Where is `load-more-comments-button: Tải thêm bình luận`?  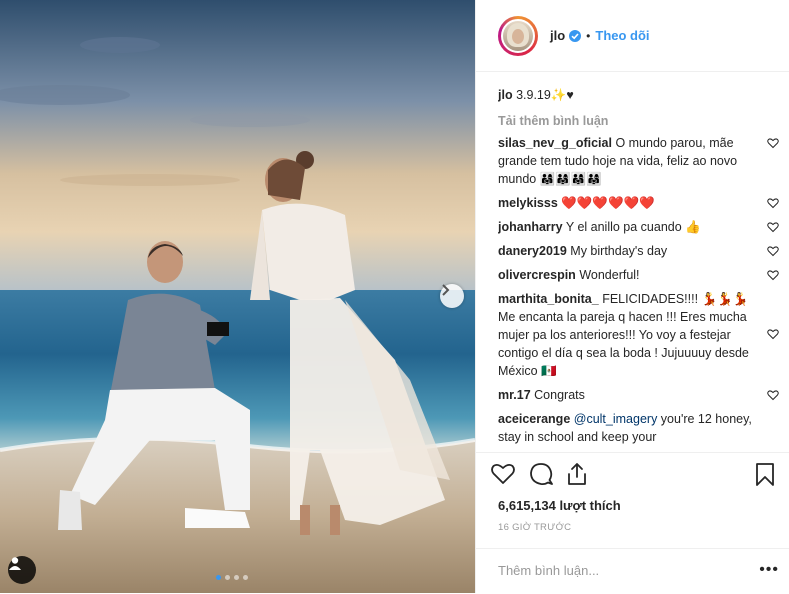
load-more-comments-button: Tải thêm bình luận is located at coordinates (638, 121).